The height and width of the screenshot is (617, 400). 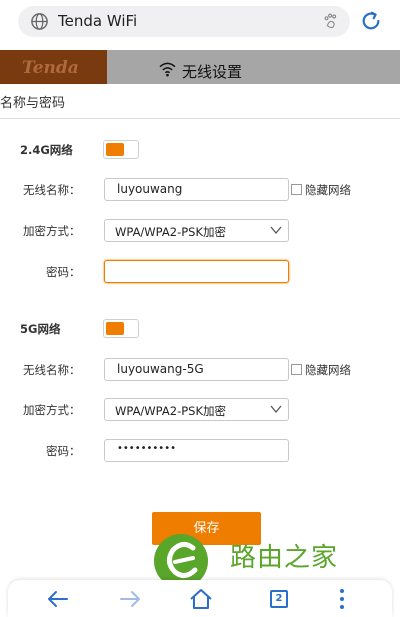 I want to click on band-5-label: 5G网络, so click(x=40, y=329).